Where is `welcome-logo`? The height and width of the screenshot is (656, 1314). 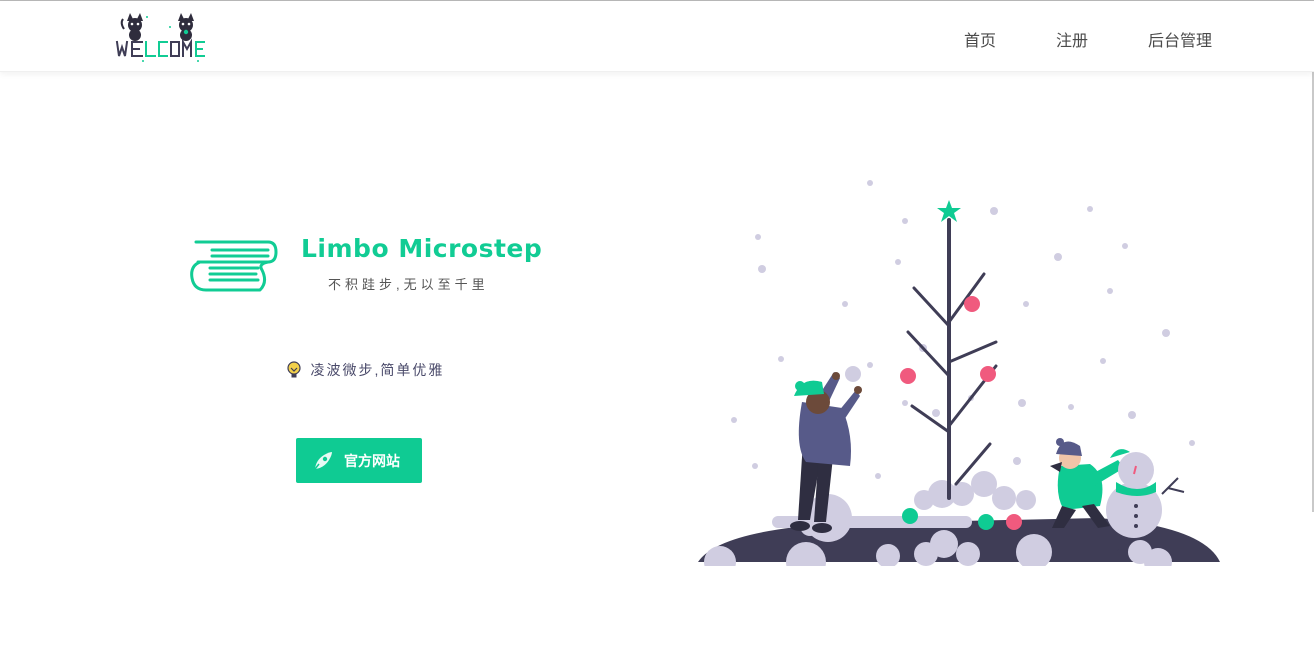
welcome-logo is located at coordinates (162, 37).